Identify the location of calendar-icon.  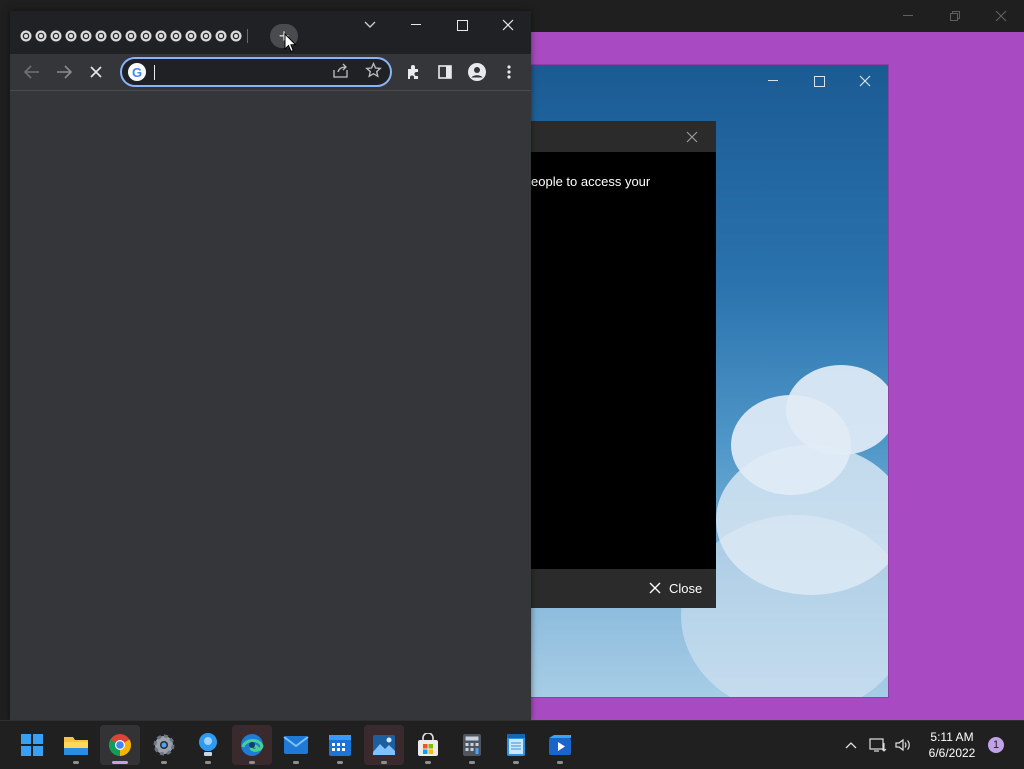
(340, 745).